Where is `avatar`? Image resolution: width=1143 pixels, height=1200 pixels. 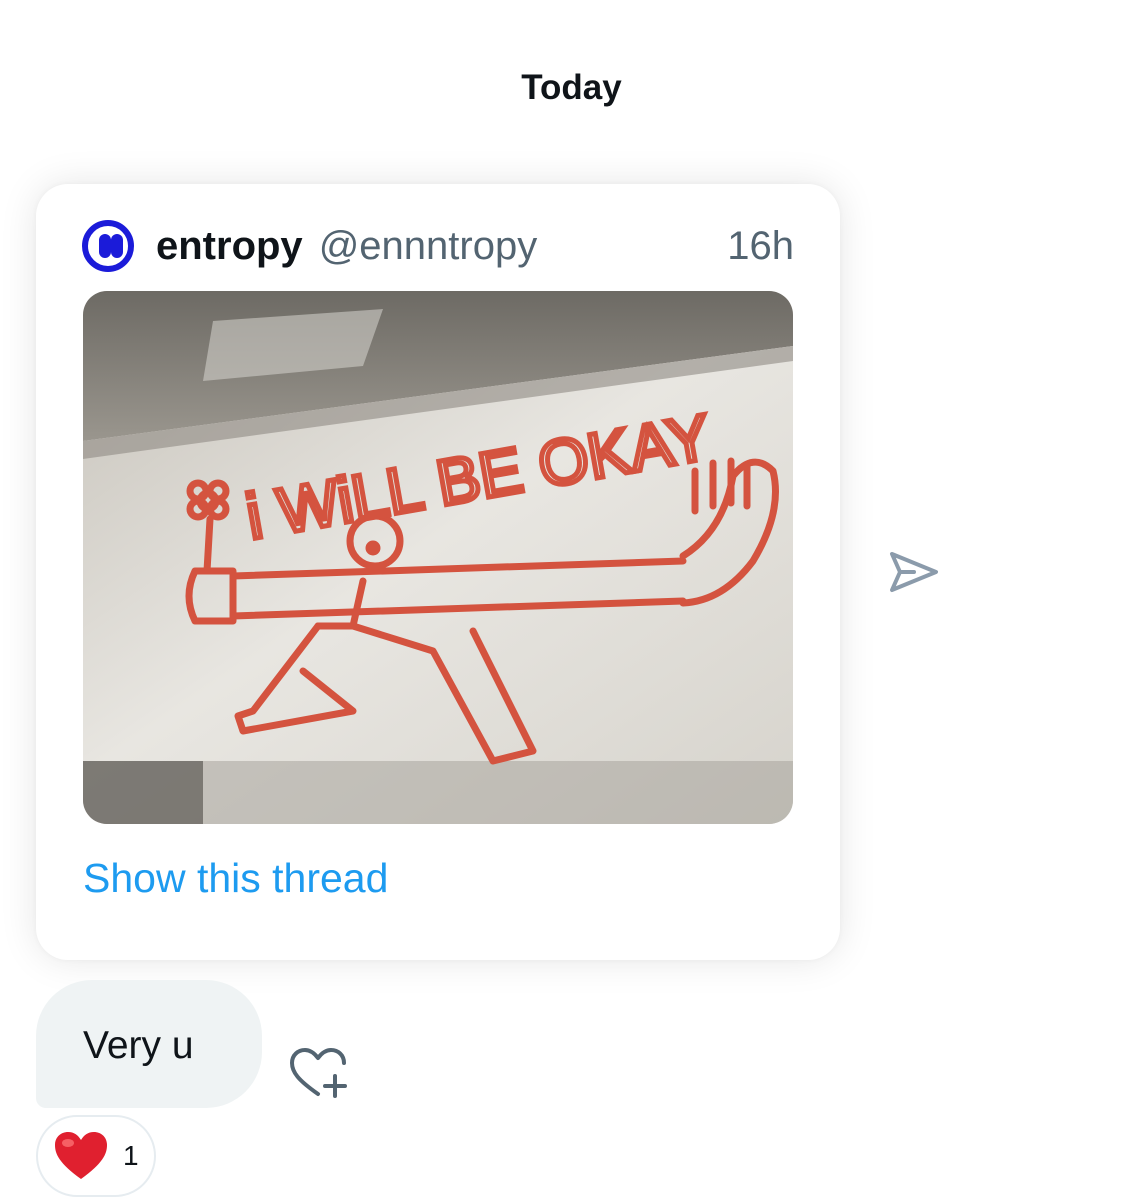
avatar is located at coordinates (108, 246).